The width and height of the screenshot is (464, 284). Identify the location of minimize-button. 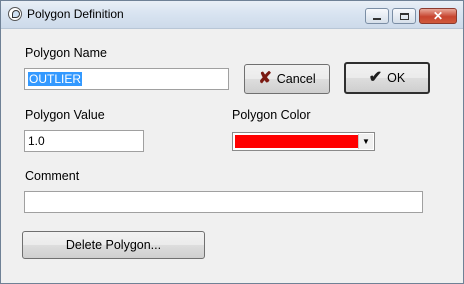
(377, 16).